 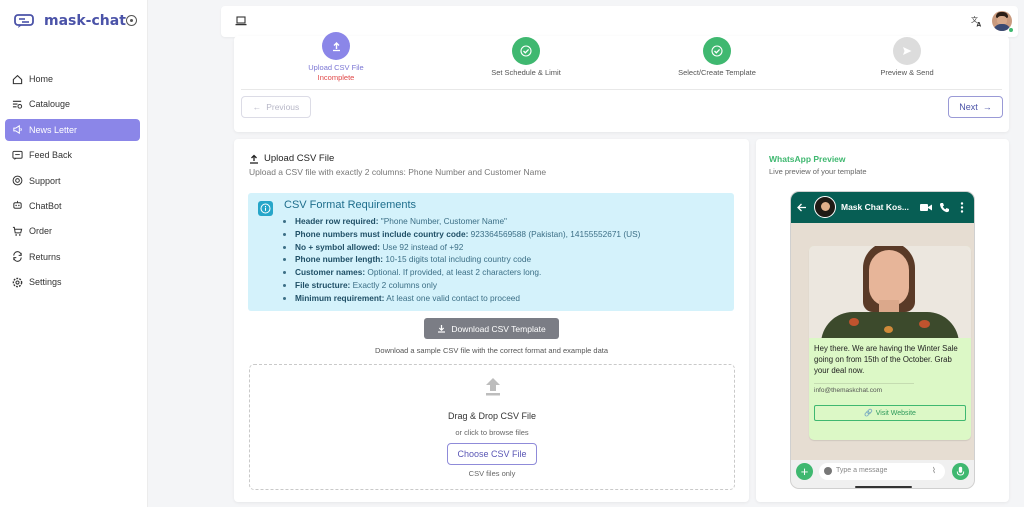 I want to click on sidebar-item-order: Order, so click(x=72, y=231).